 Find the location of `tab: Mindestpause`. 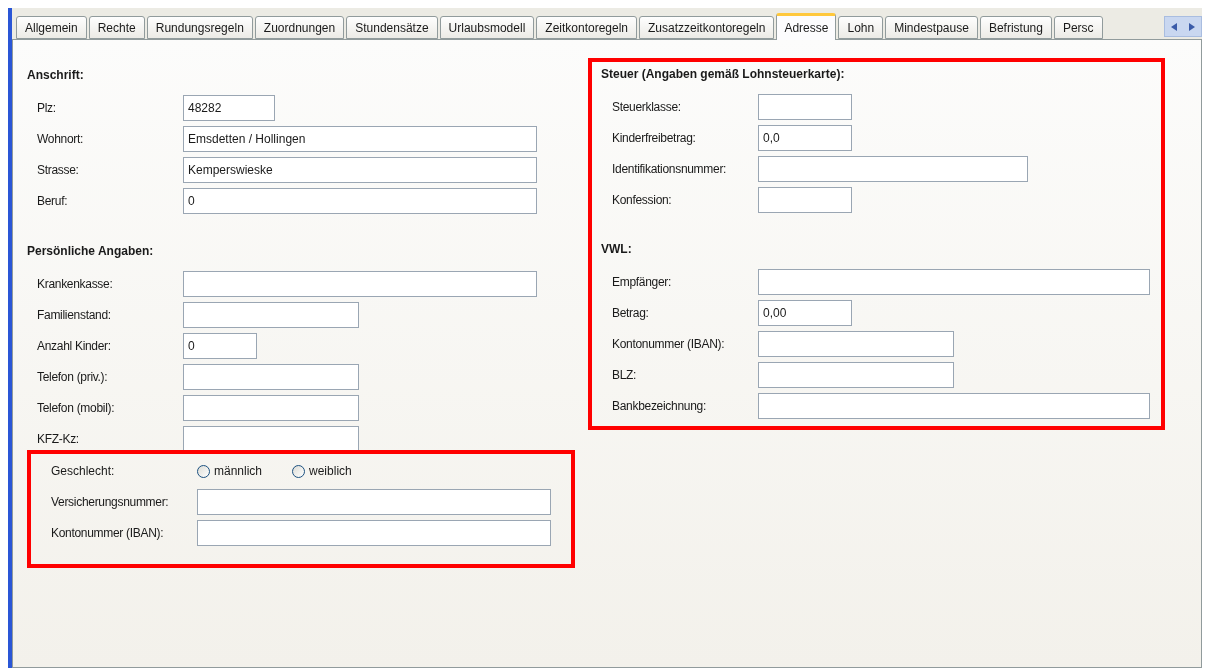

tab: Mindestpause is located at coordinates (931, 27).